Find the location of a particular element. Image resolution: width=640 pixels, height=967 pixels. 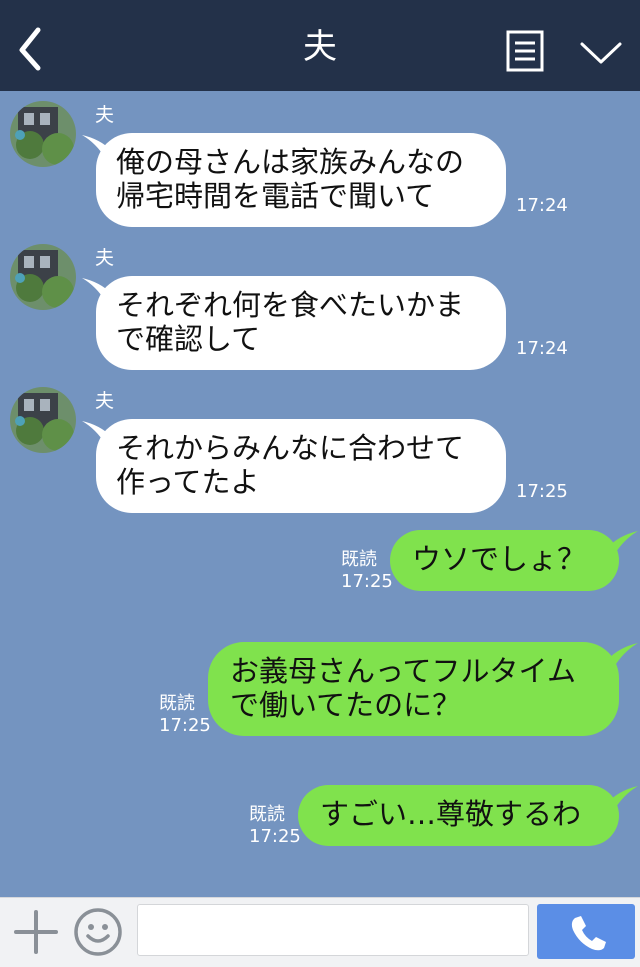

message-incoming: 夫 それぞれ何を食べたいかま で確認して 17:24 is located at coordinates (320, 304).